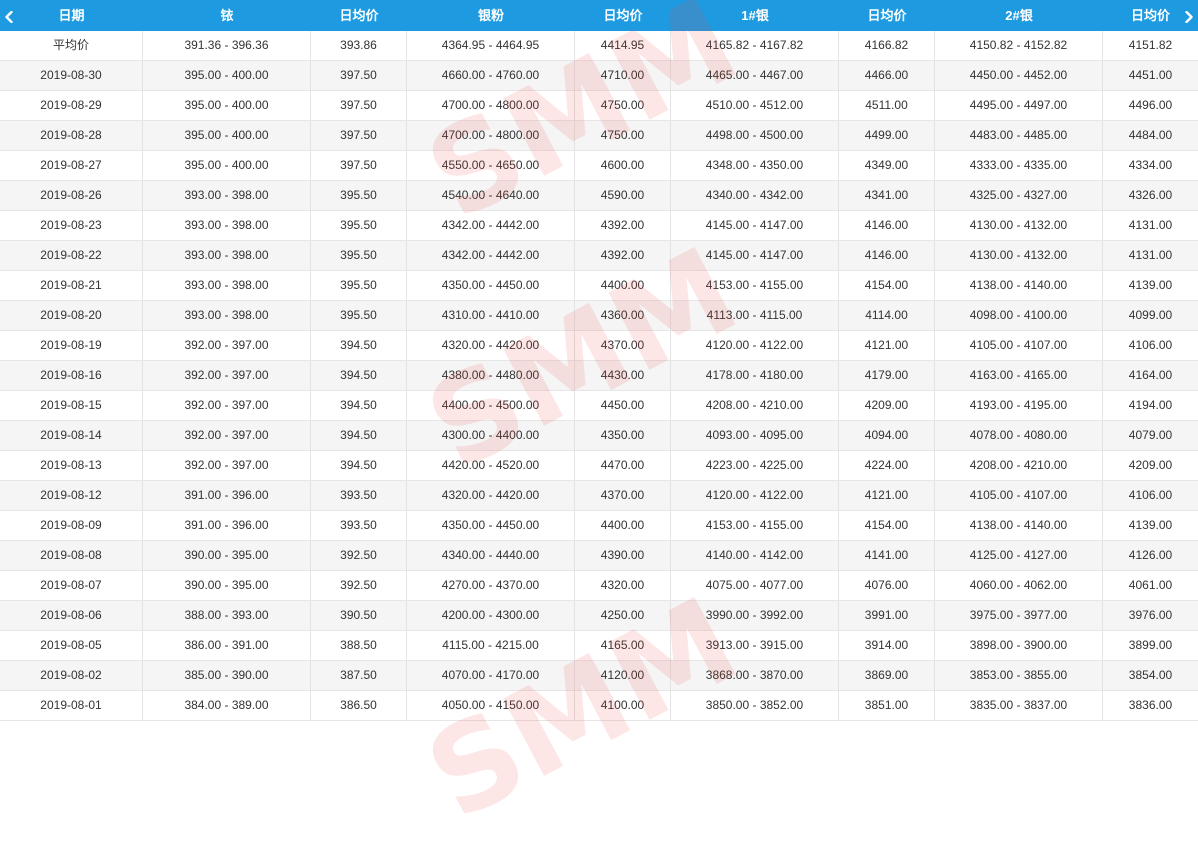 This screenshot has height=847, width=1198. I want to click on cell-silver-1-avg: 4154.00, so click(887, 525).